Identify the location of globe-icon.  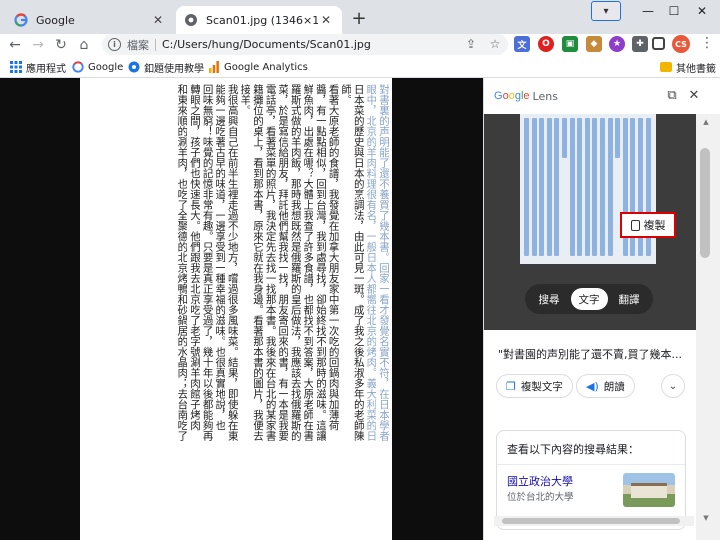
(191, 20).